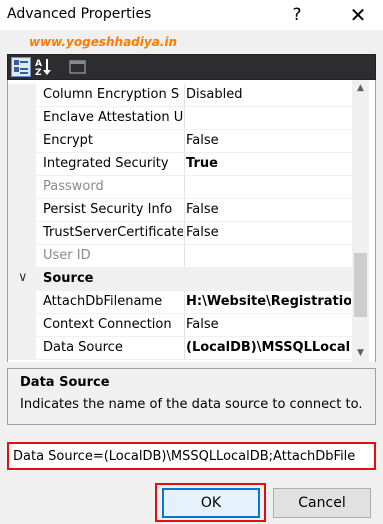 Image resolution: width=383 pixels, height=524 pixels. Describe the element at coordinates (297, 15) in the screenshot. I see `help-button: ?` at that location.